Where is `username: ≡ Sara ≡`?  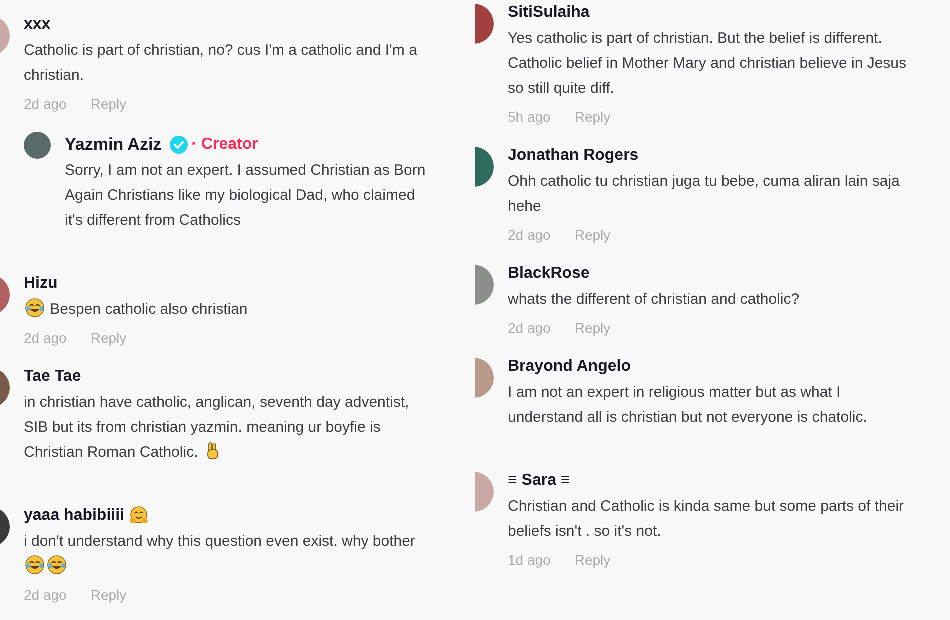 username: ≡ Sara ≡ is located at coordinates (539, 481).